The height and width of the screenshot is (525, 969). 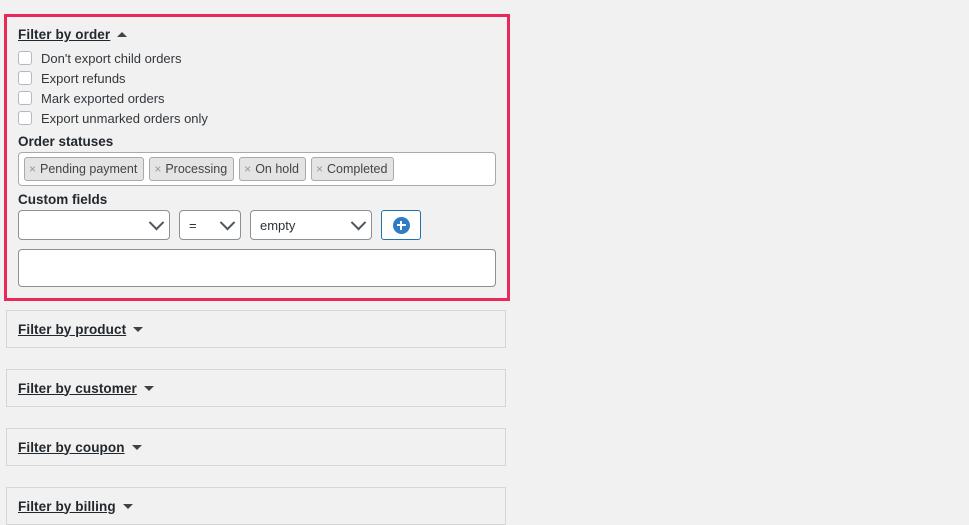 I want to click on collapsed-filter-title: Filter by customer, so click(x=77, y=388).